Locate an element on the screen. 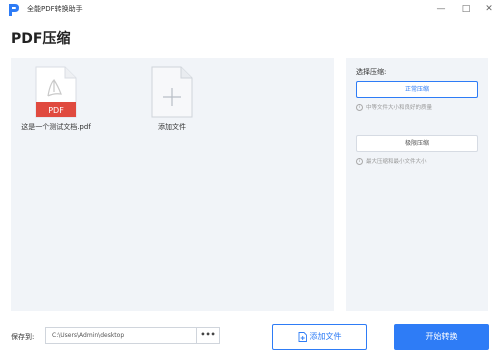 The image size is (500, 361). app-logo-icon is located at coordinates (14, 10).